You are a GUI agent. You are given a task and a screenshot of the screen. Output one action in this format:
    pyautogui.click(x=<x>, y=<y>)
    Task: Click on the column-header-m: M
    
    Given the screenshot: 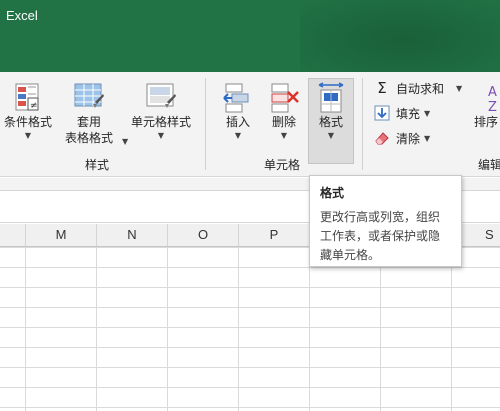 What is the action you would take?
    pyautogui.click(x=61, y=235)
    